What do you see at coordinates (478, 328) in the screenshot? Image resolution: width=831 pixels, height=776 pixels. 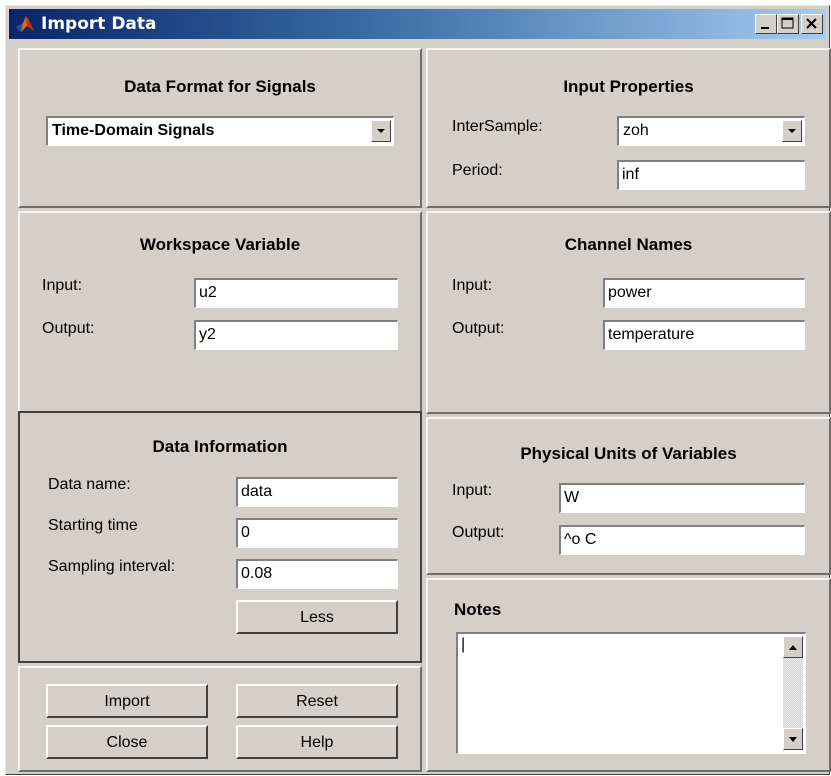 I see `channel-output-label: Output:` at bounding box center [478, 328].